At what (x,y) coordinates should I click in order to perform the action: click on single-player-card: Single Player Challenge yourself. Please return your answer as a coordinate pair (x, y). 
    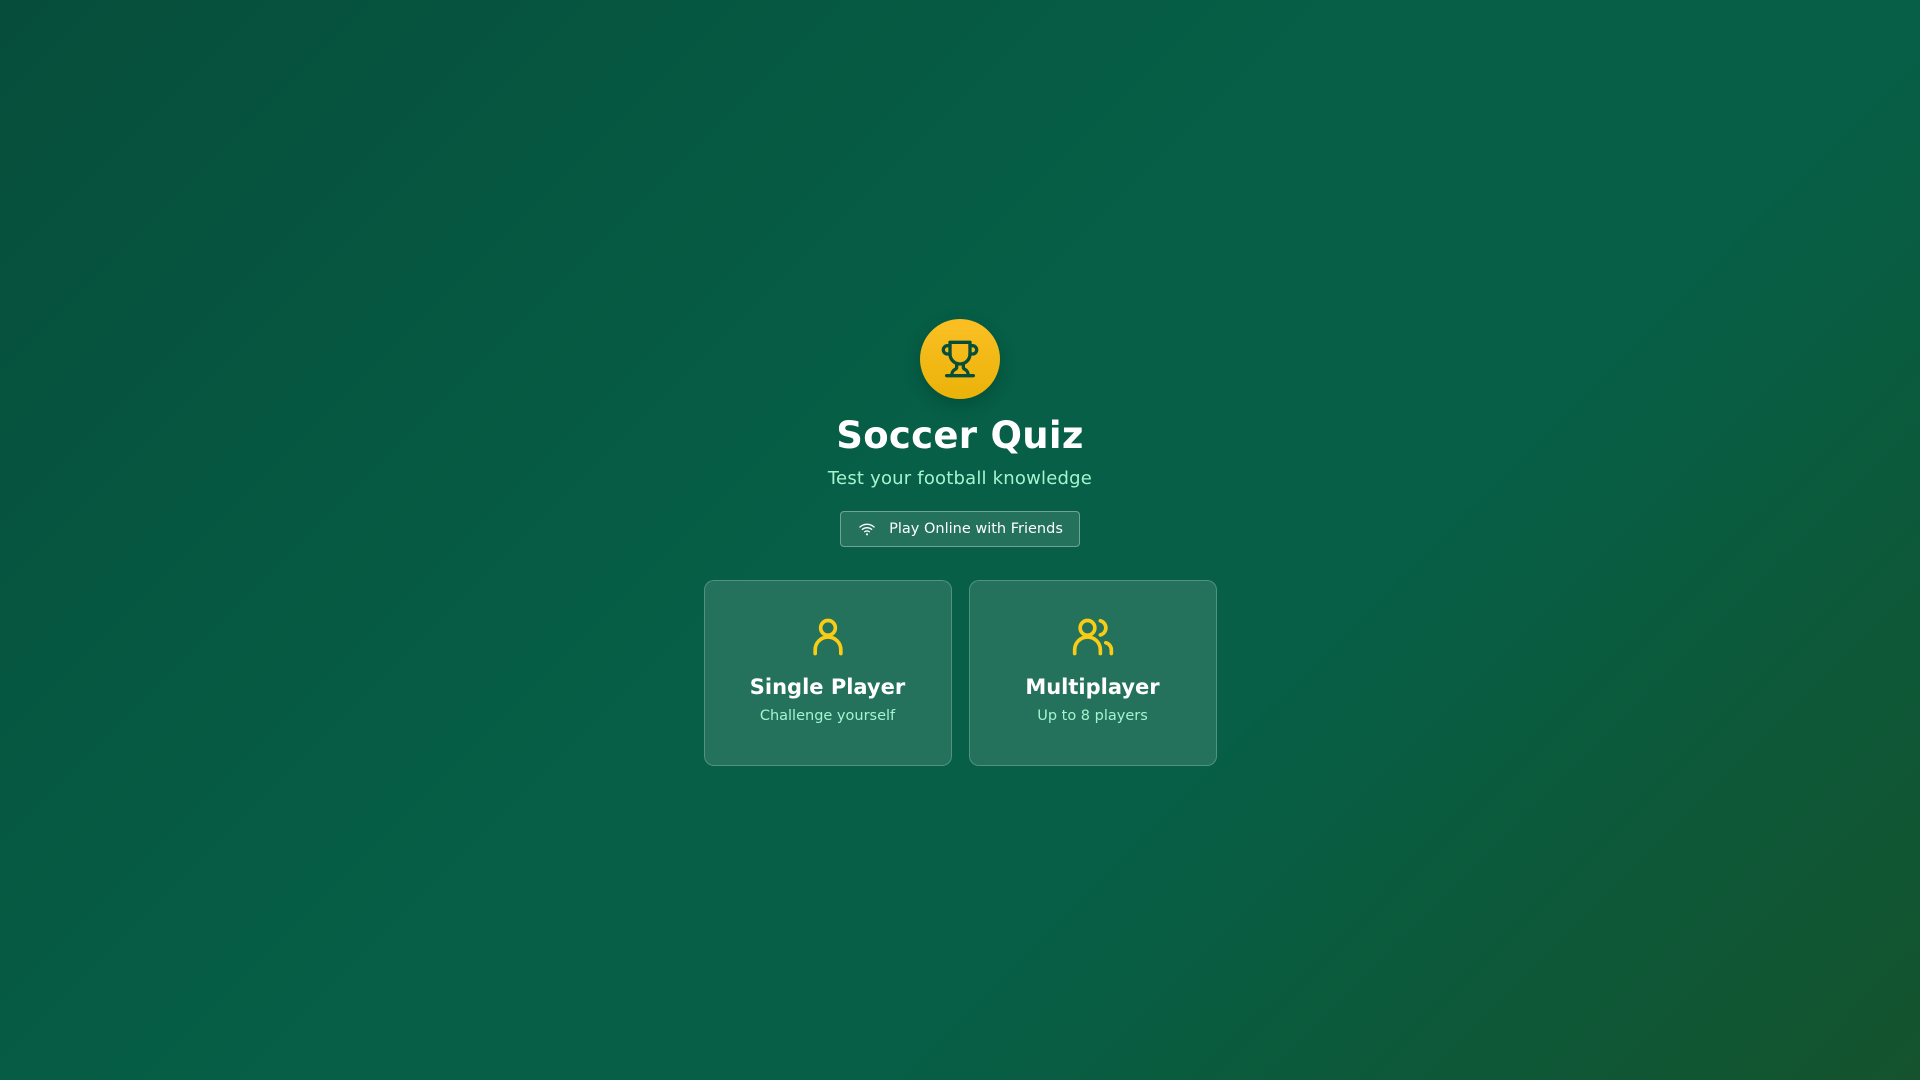
    Looking at the image, I should click on (827, 673).